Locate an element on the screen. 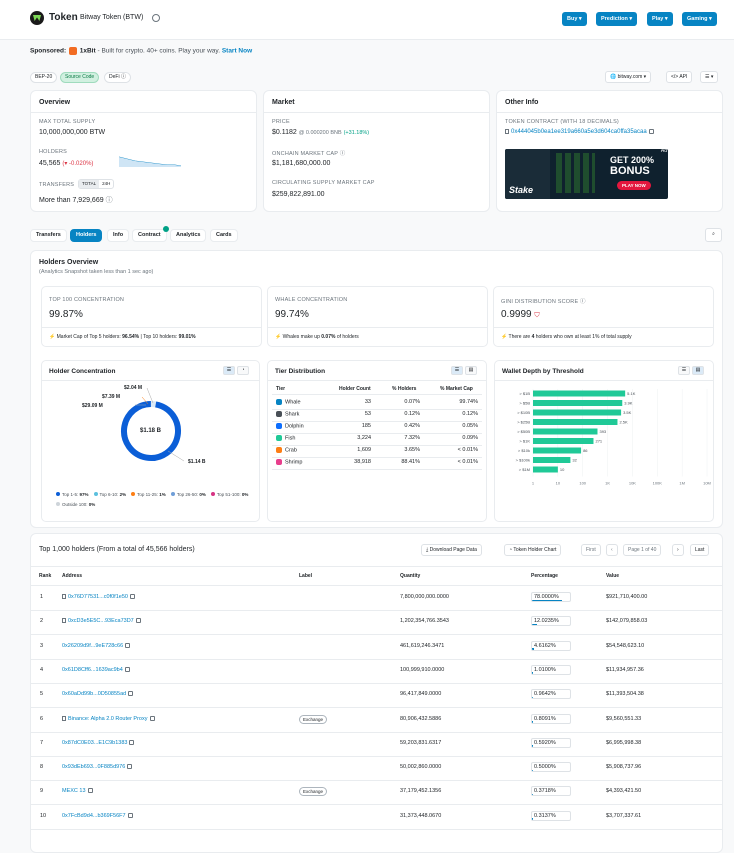 The image size is (734, 853). legend-item: Top 6-10: 2% is located at coordinates (110, 495).